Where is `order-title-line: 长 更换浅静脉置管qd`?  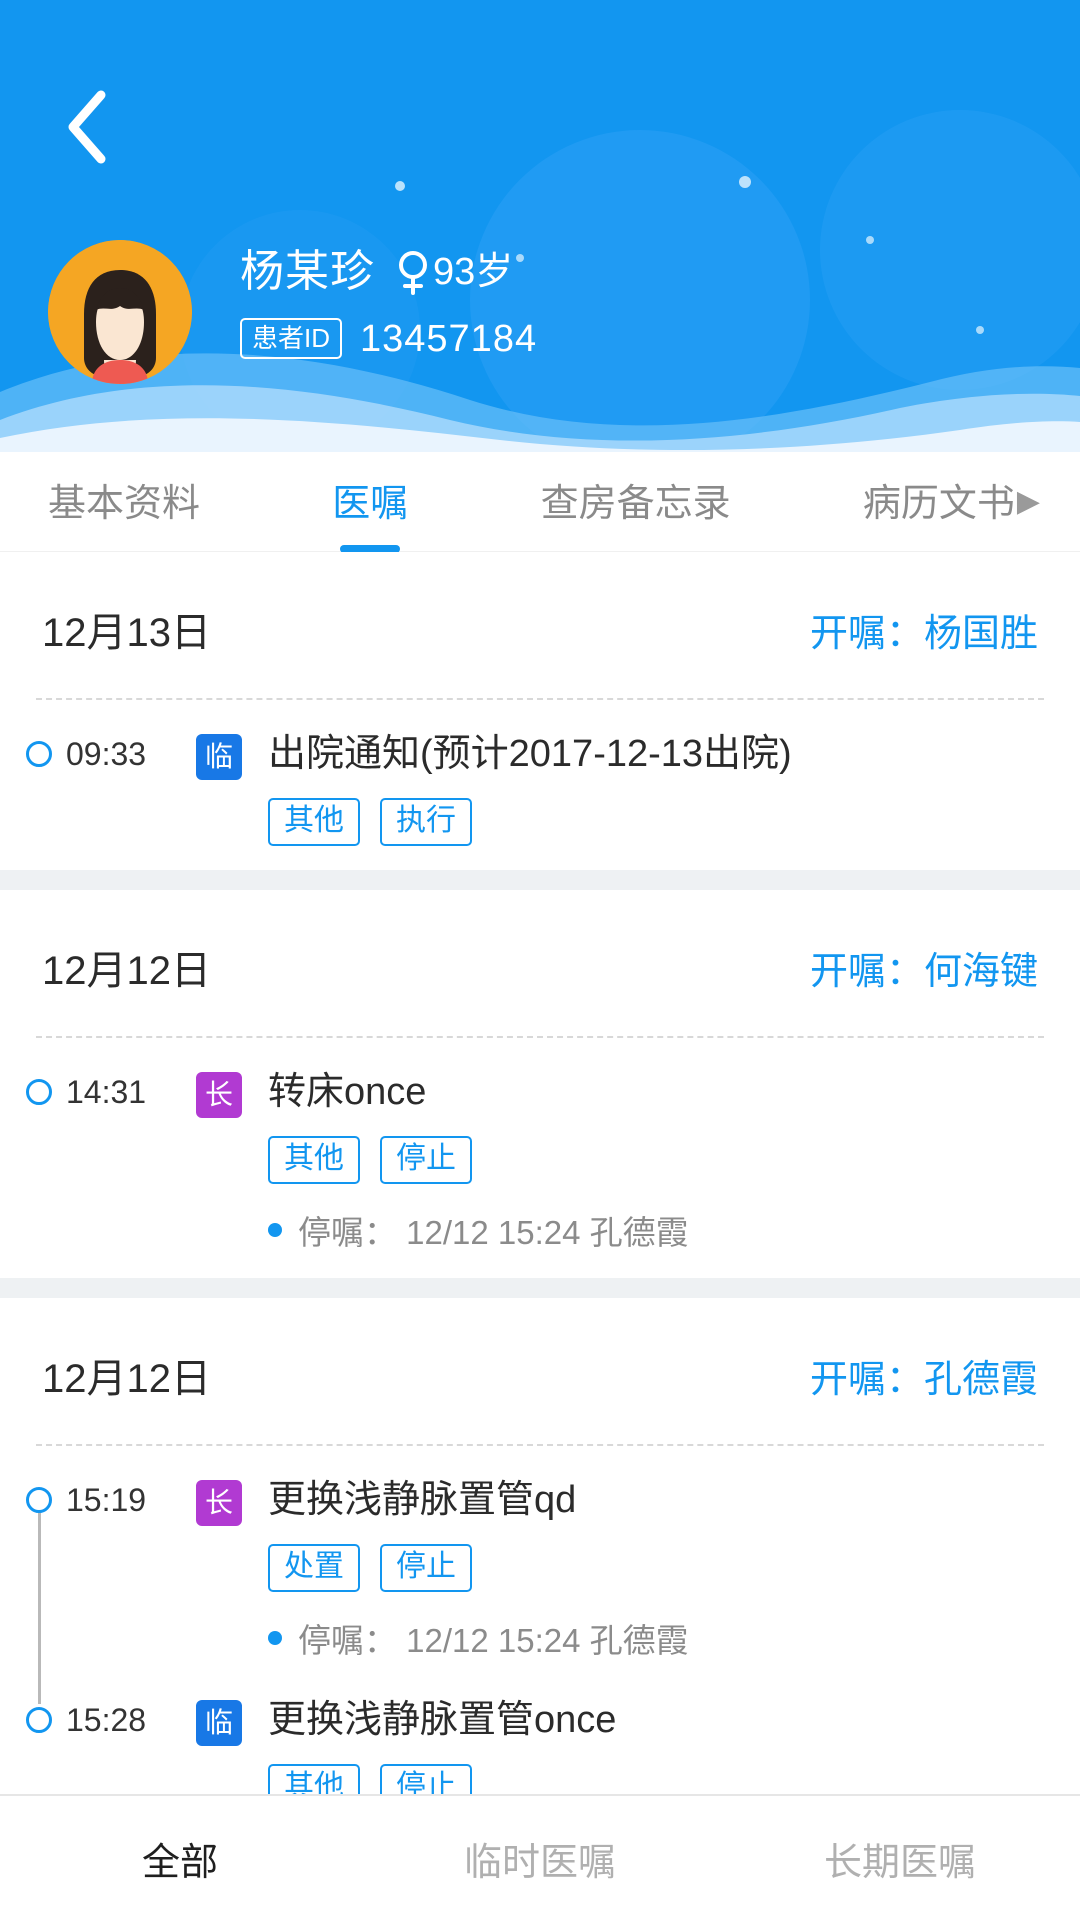
order-title-line: 长 更换浅静脉置管qd is located at coordinates (620, 1502).